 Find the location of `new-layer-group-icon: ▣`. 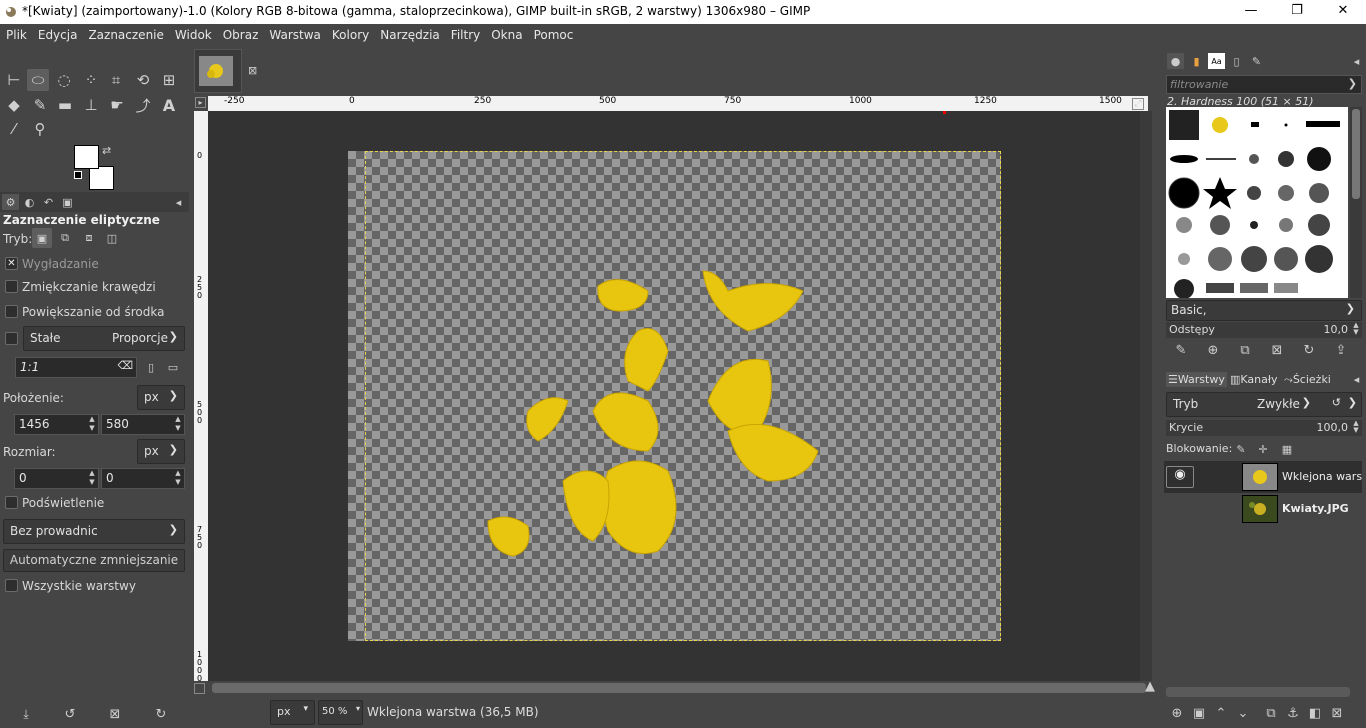

new-layer-group-icon: ▣ is located at coordinates (1199, 713).